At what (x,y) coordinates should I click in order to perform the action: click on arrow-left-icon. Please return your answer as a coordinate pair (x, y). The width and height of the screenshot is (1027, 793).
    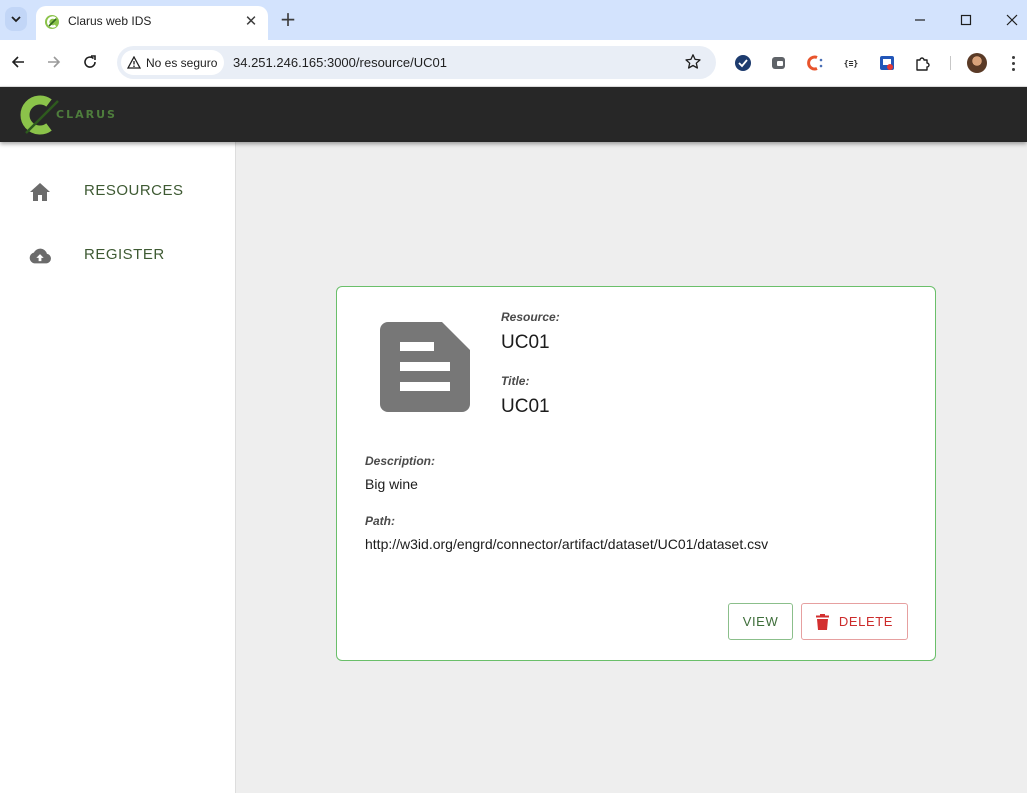
    Looking at the image, I should click on (17, 62).